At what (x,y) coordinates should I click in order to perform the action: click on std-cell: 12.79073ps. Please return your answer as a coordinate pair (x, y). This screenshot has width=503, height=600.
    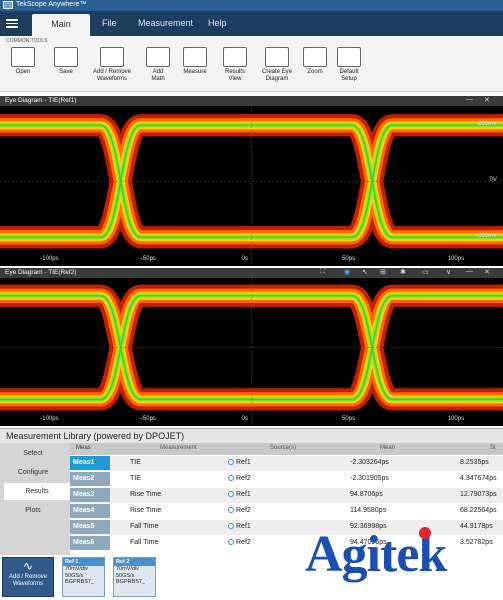
    Looking at the image, I should click on (478, 494).